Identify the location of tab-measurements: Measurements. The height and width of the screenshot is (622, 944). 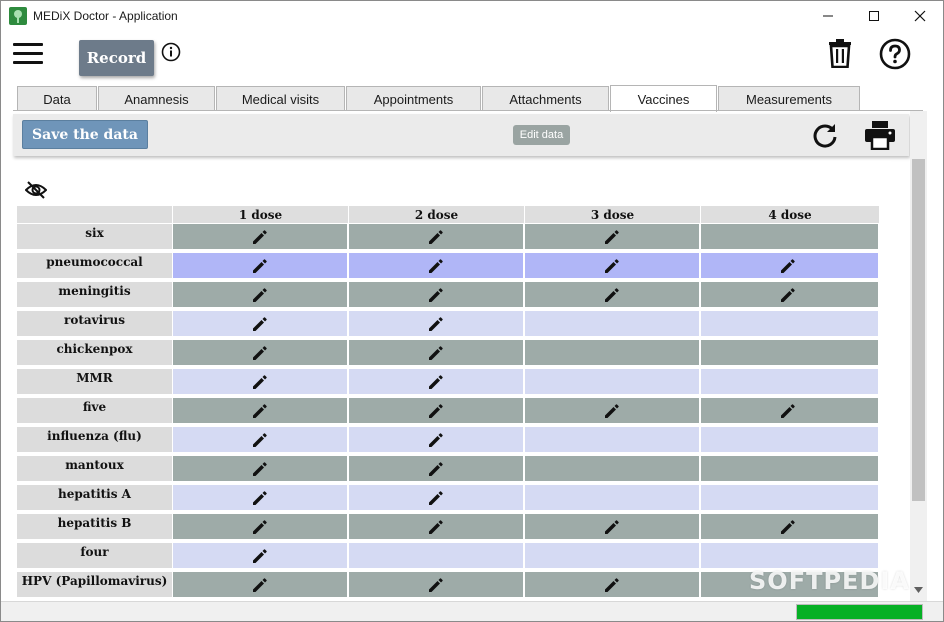
(789, 98).